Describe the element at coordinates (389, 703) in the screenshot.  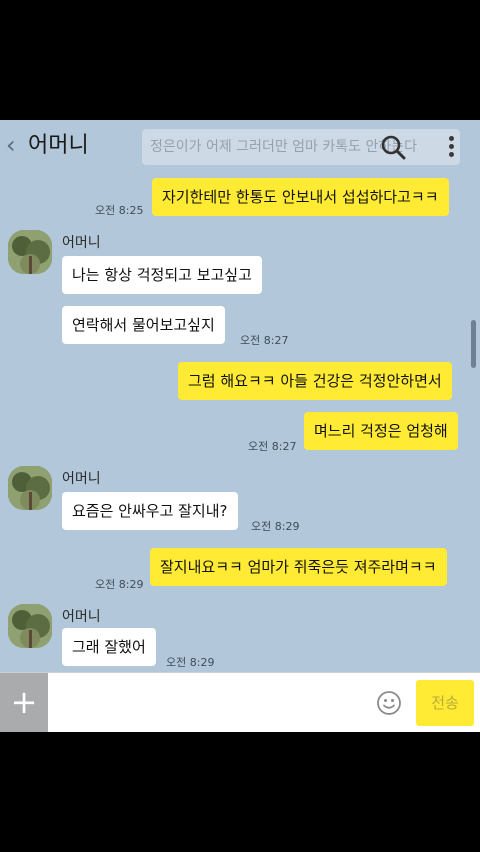
I see `emoji-icon` at that location.